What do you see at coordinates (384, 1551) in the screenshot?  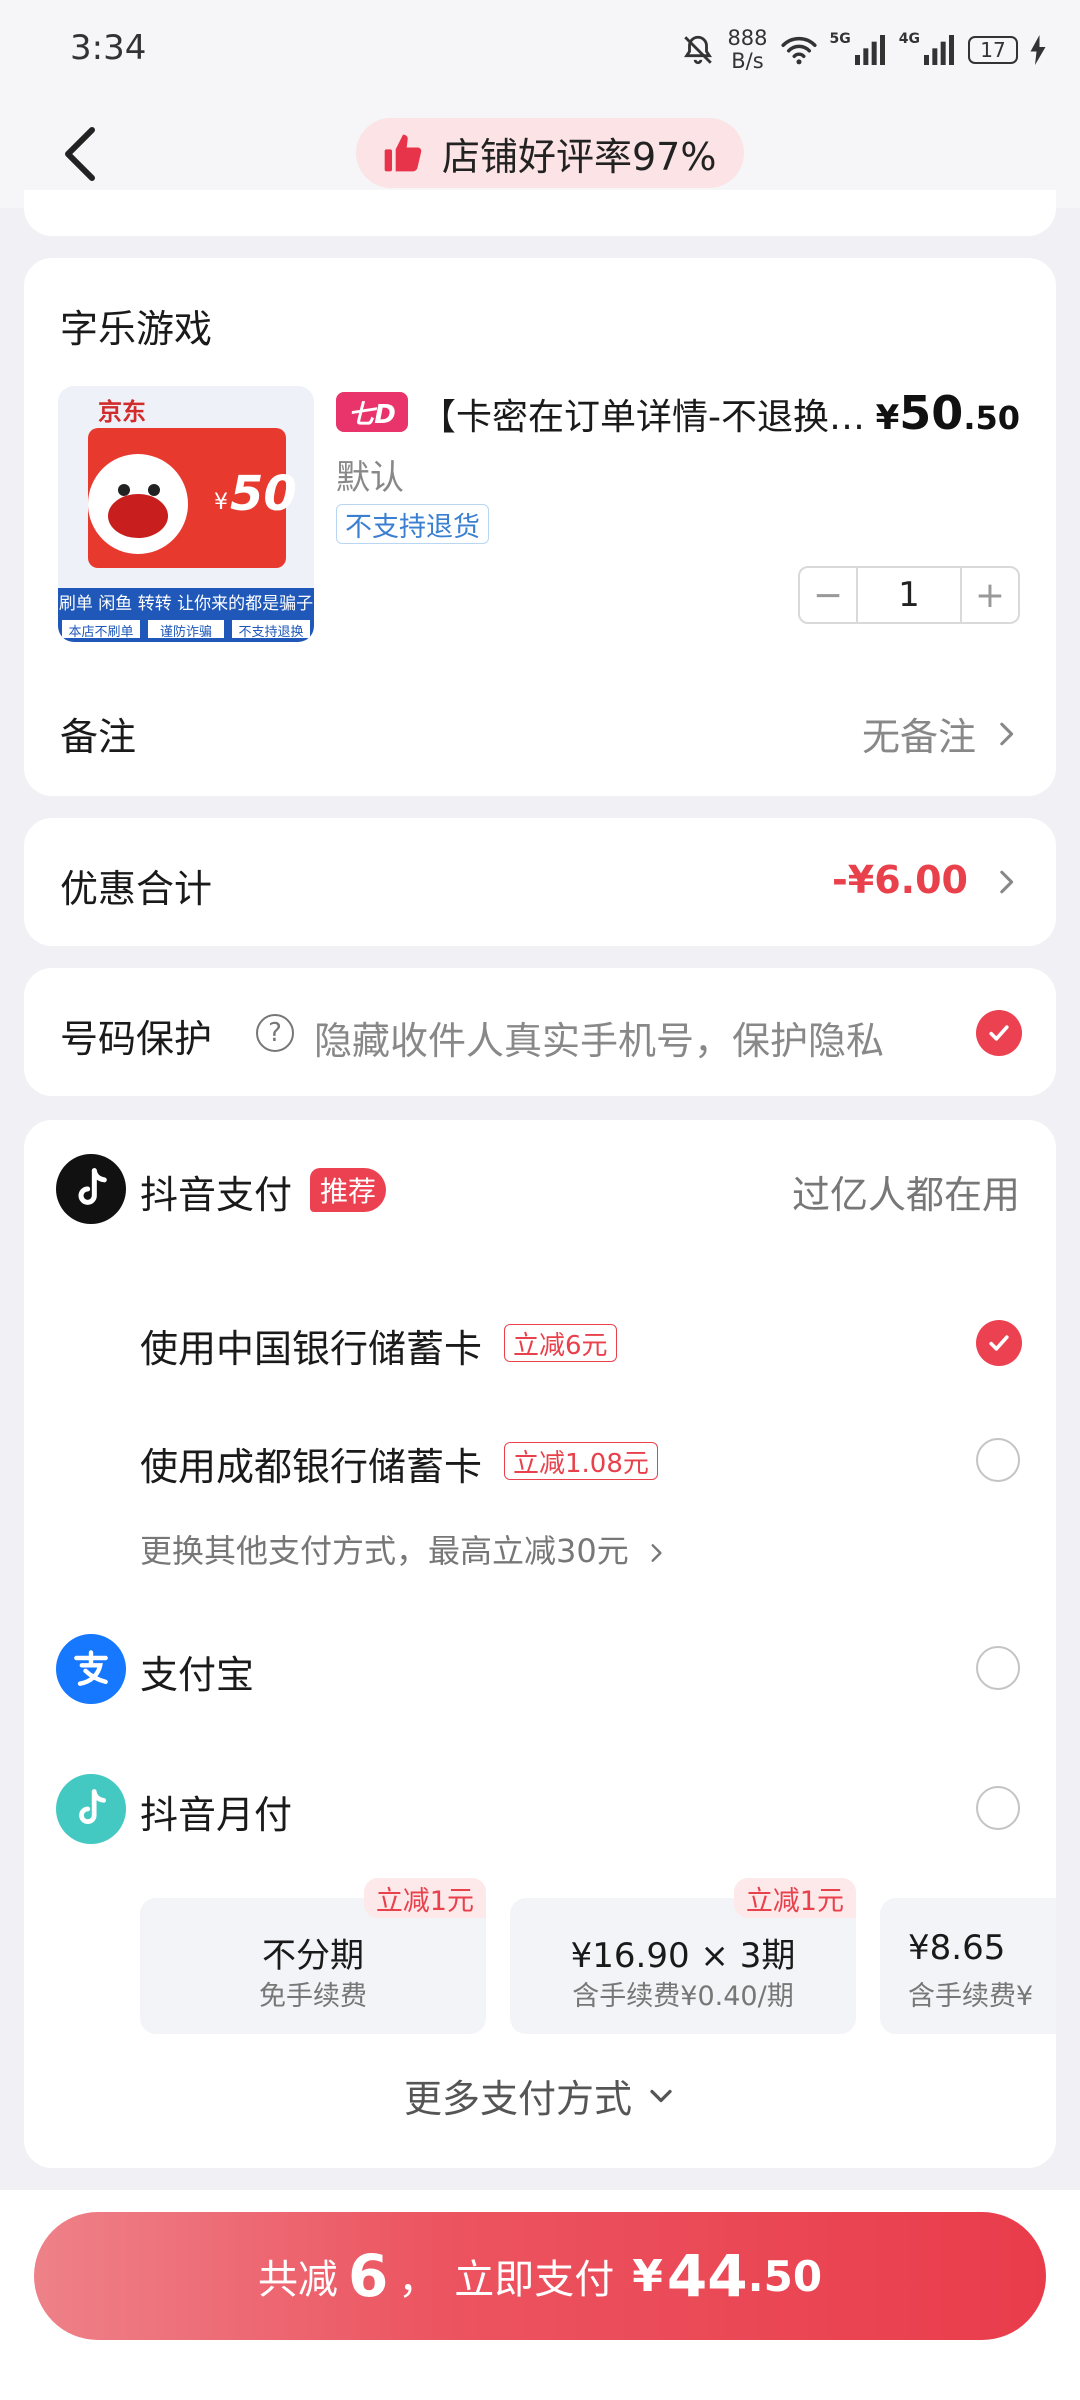 I see `change-payment-text: 更换其他支付方式，最高立减30元` at bounding box center [384, 1551].